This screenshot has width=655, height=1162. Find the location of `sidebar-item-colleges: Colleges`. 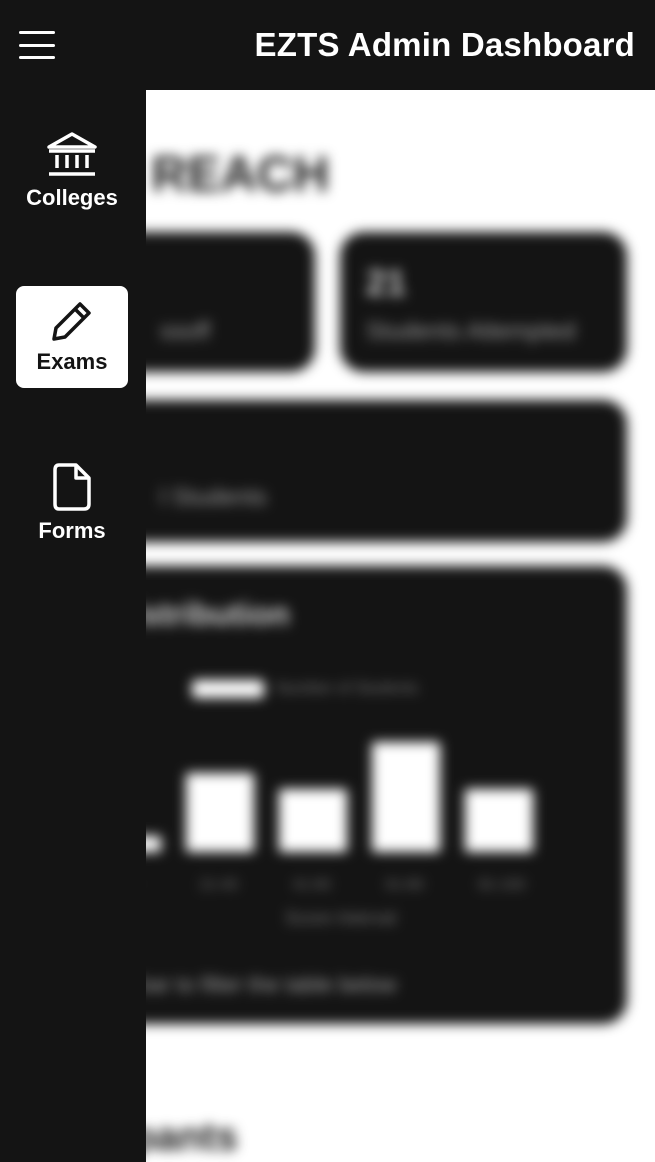

sidebar-item-colleges: Colleges is located at coordinates (72, 171).